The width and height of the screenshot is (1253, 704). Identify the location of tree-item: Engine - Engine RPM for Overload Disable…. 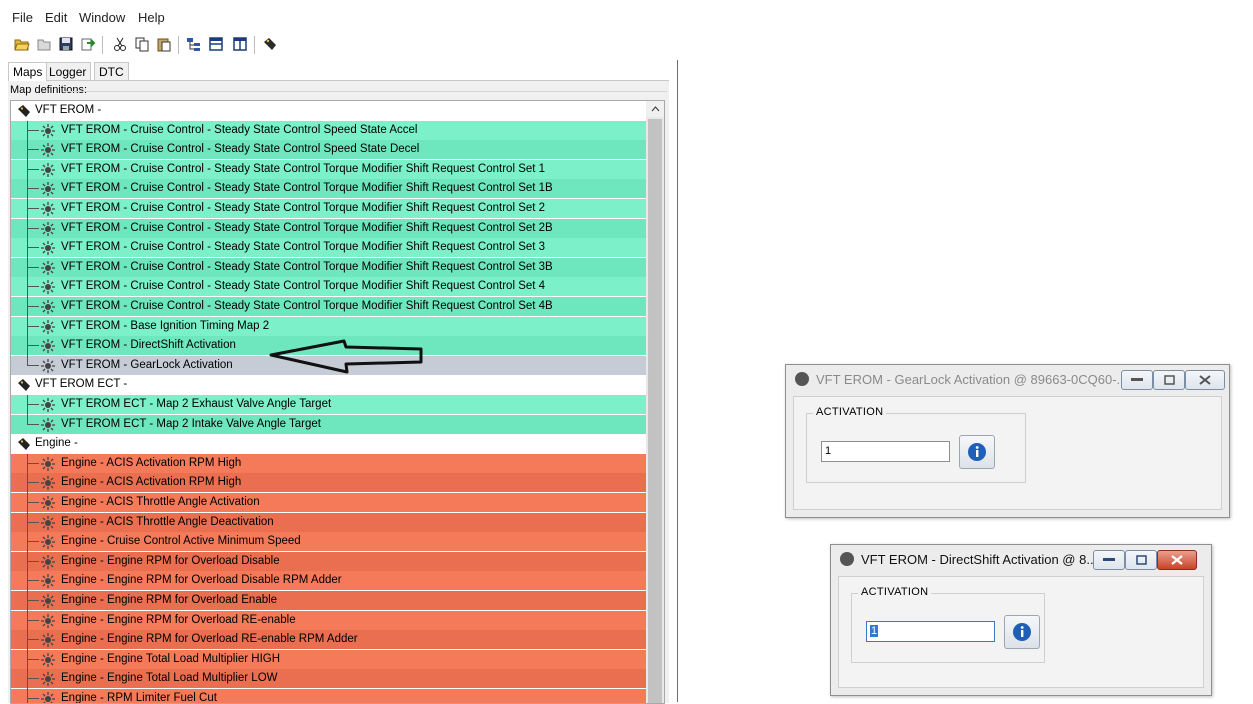
(329, 581).